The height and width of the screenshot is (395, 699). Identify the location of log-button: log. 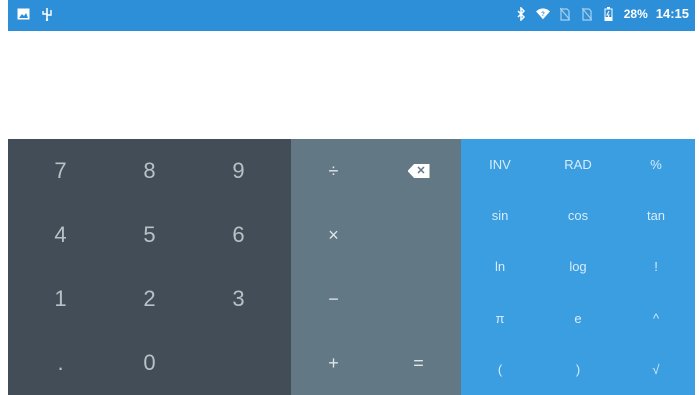
(578, 266).